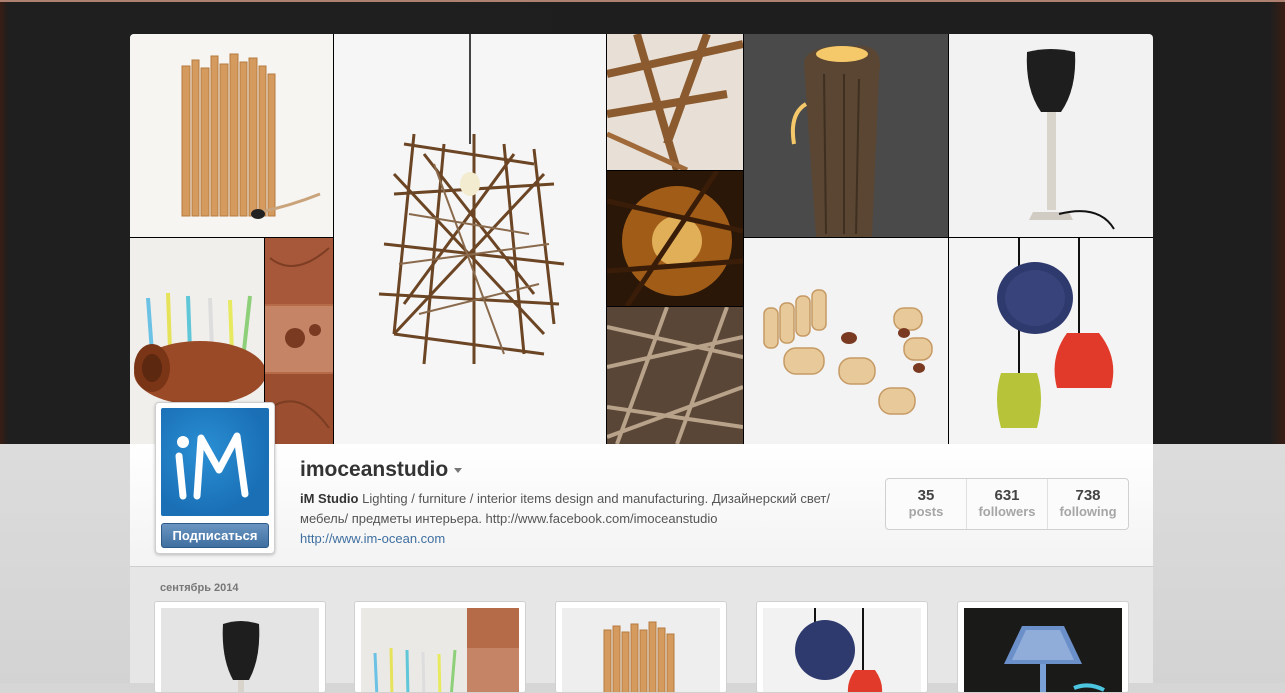 The height and width of the screenshot is (693, 1285). I want to click on photo-floor-lamp, so click(1051, 135).